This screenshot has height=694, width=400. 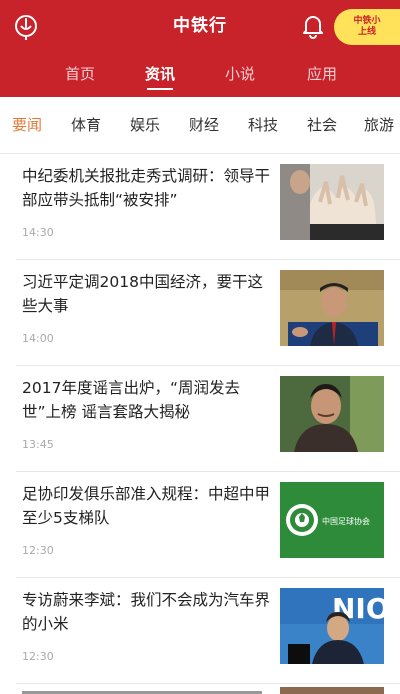 I want to click on category-bar: 要闻 体育 娱乐 财经 科技 社会 旅游, so click(x=200, y=125).